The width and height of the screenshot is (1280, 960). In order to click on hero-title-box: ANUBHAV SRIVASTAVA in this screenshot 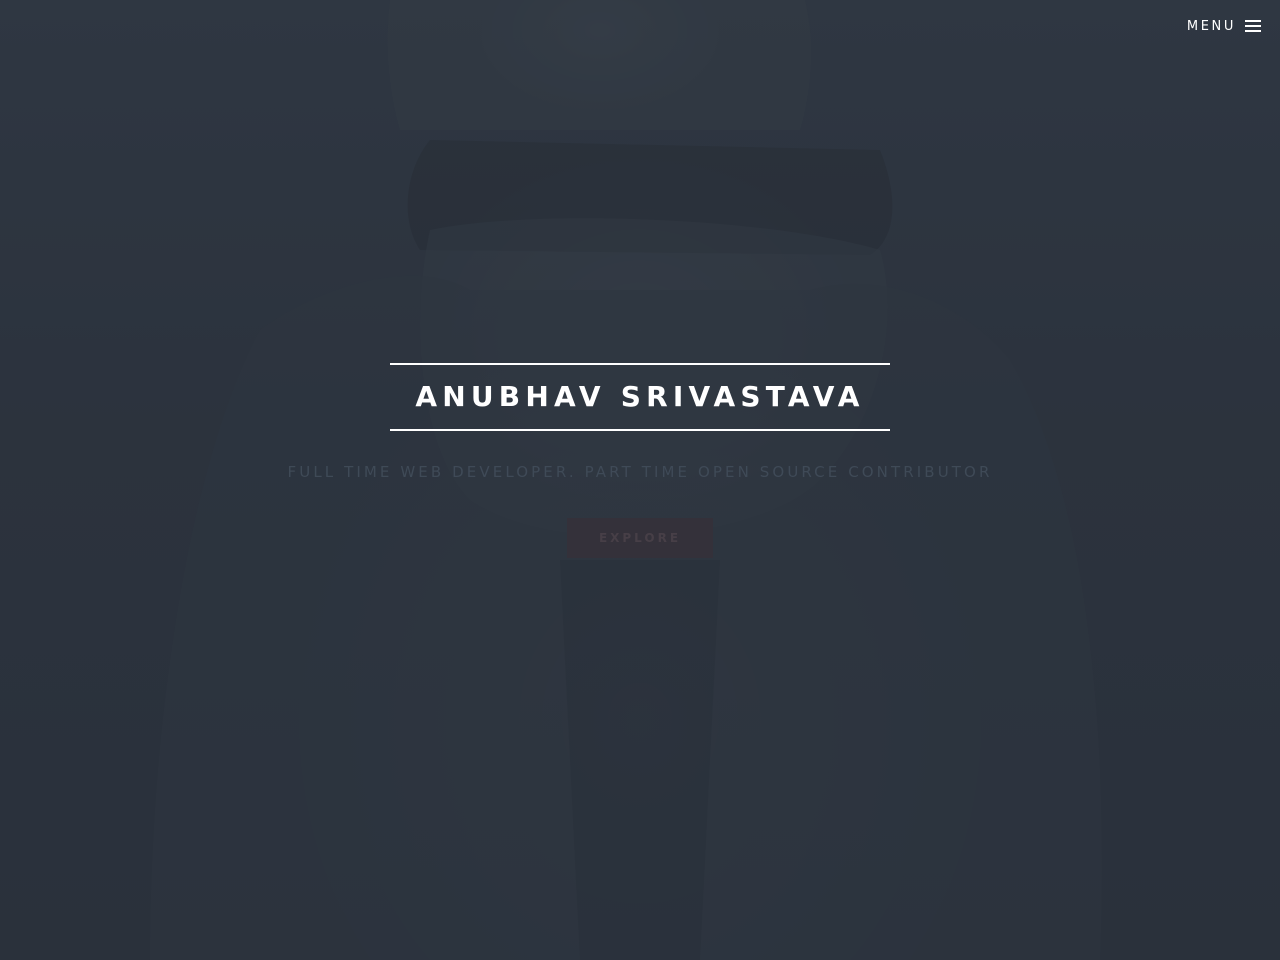, I will do `click(640, 397)`.